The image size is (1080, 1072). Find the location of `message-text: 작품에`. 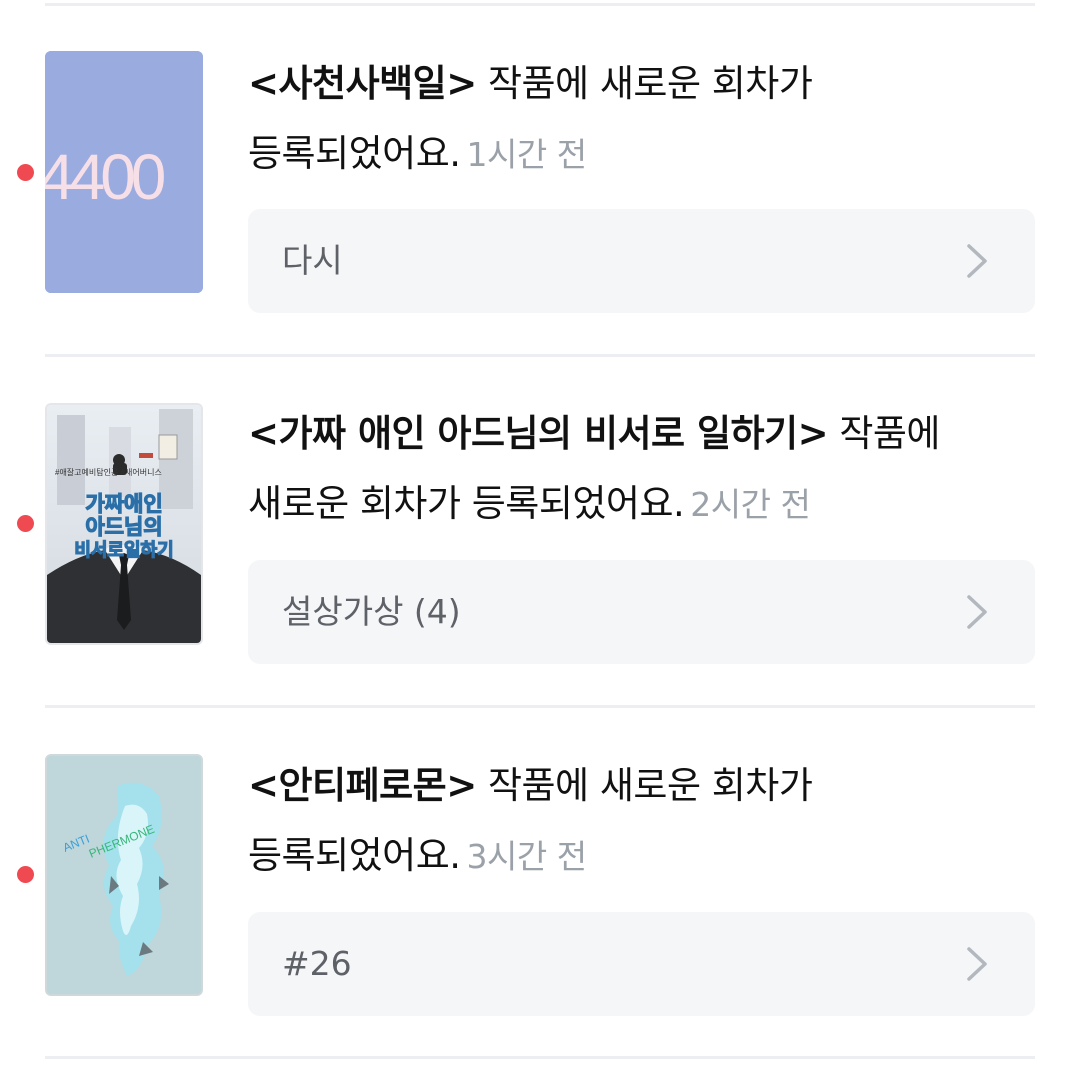

message-text: 작품에 is located at coordinates (884, 433).